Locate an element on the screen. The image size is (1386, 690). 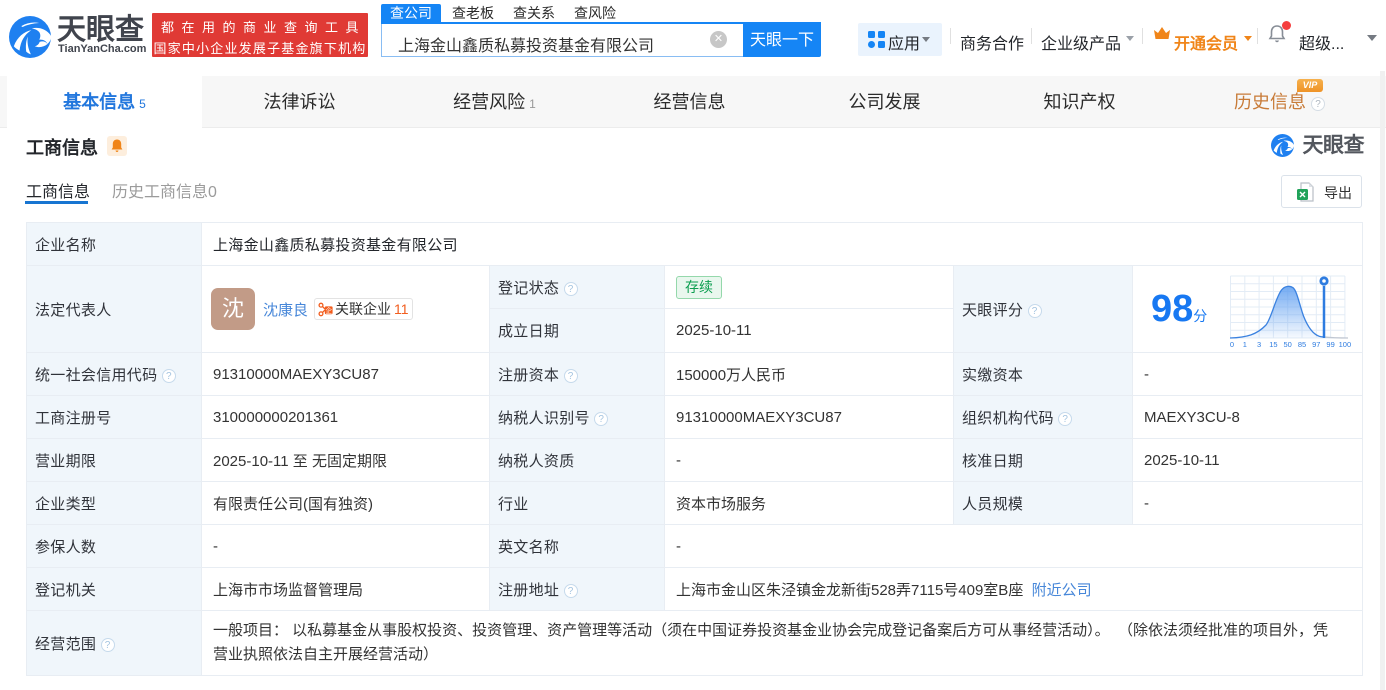
svg-text: 15 is located at coordinates (1273, 344).